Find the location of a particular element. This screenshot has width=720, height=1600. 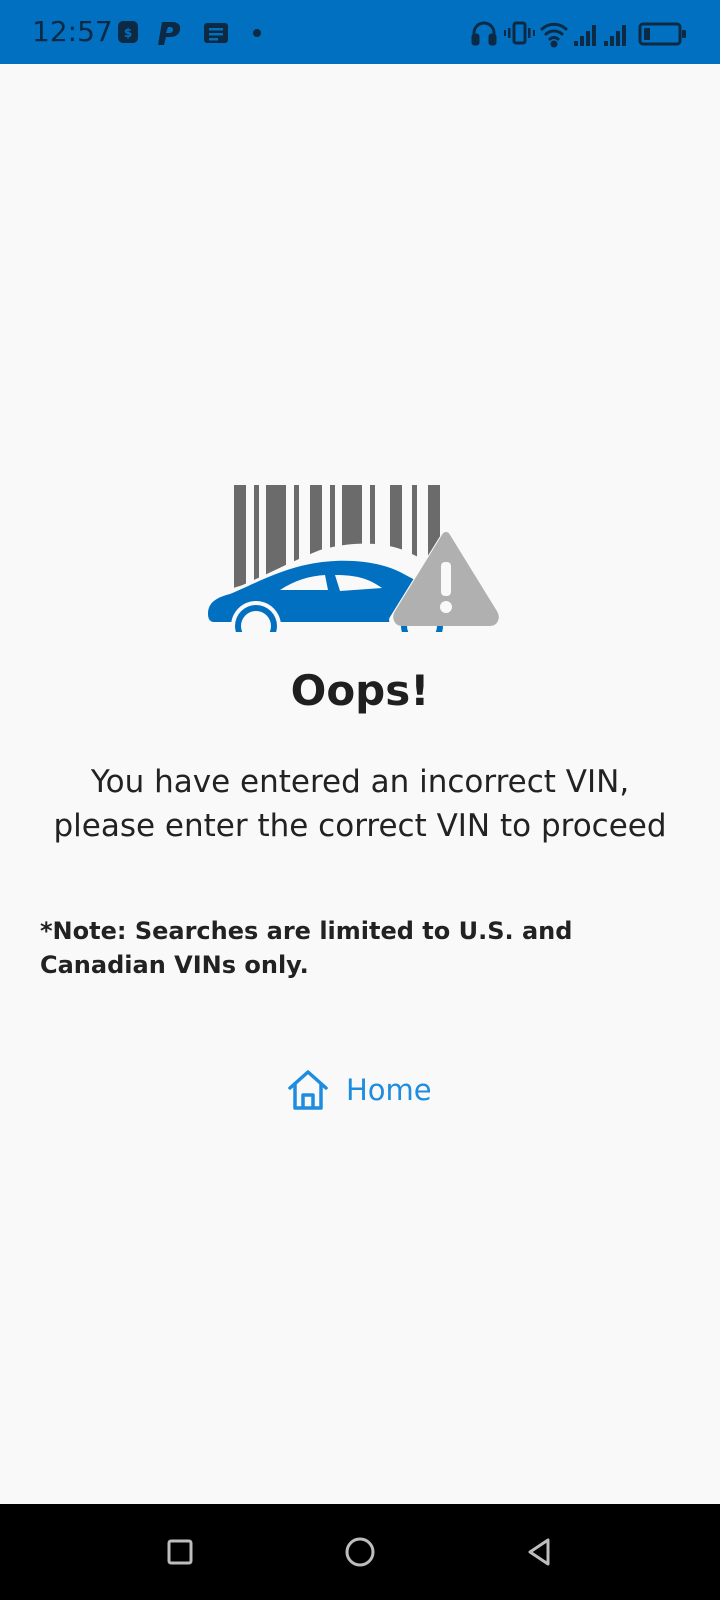

status-time: 12:57 is located at coordinates (72, 31).